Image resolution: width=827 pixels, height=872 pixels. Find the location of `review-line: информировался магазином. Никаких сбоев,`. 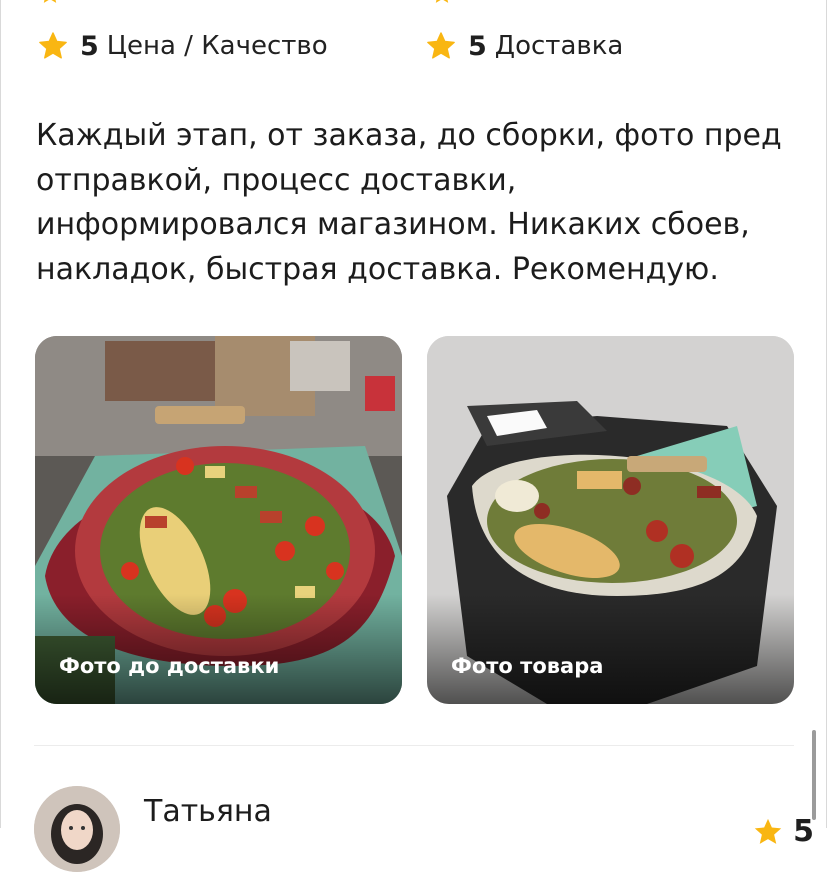

review-line: информировался магазином. Никаких сбоев, is located at coordinates (393, 225).